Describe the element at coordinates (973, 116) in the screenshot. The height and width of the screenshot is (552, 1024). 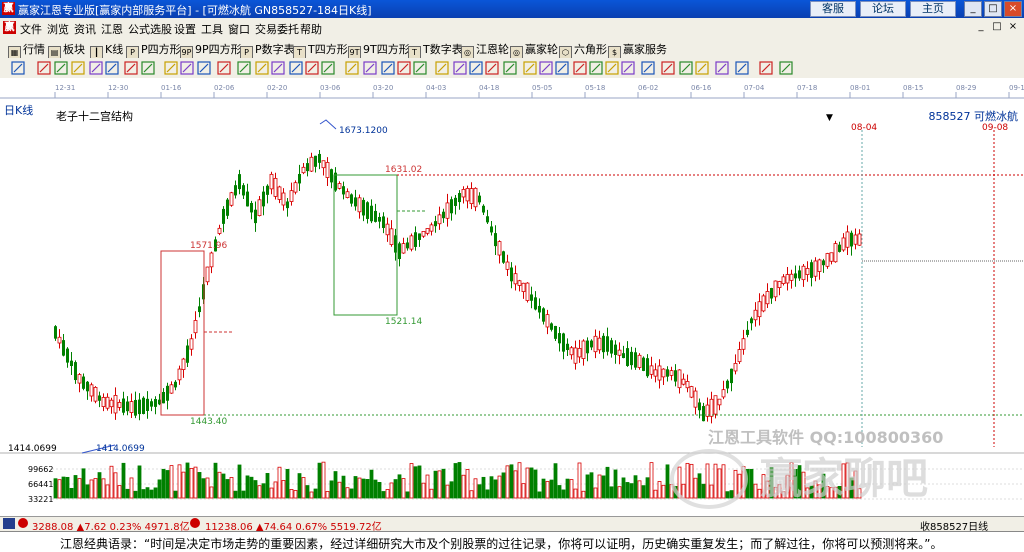
I see `stock-code-name: 858527 可燃冰航` at that location.